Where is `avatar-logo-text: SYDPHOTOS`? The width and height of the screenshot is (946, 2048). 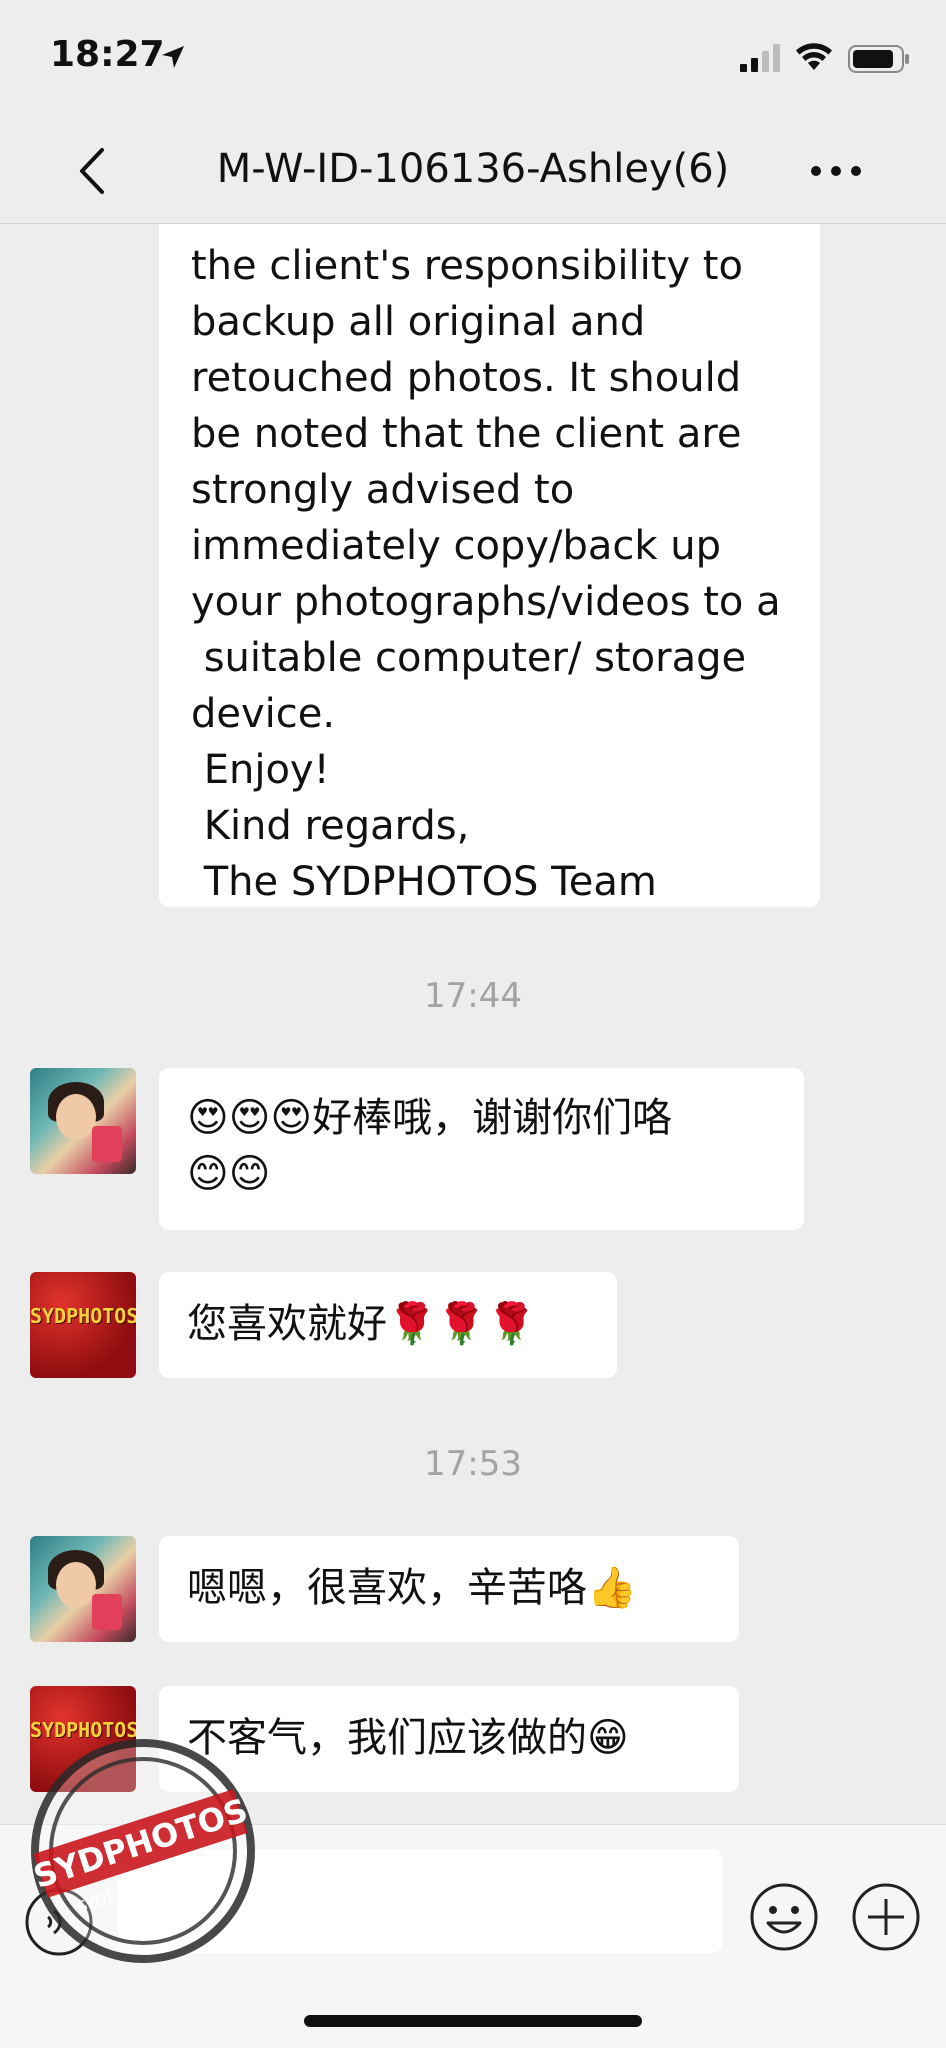
avatar-logo-text: SYDPHOTOS is located at coordinates (83, 1316).